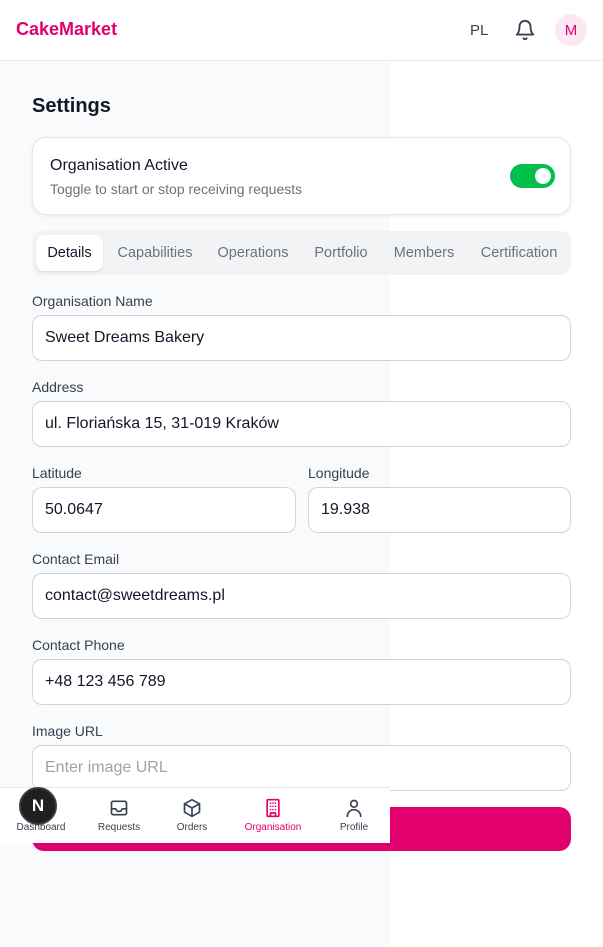  What do you see at coordinates (439, 510) in the screenshot?
I see `longitude-input` at bounding box center [439, 510].